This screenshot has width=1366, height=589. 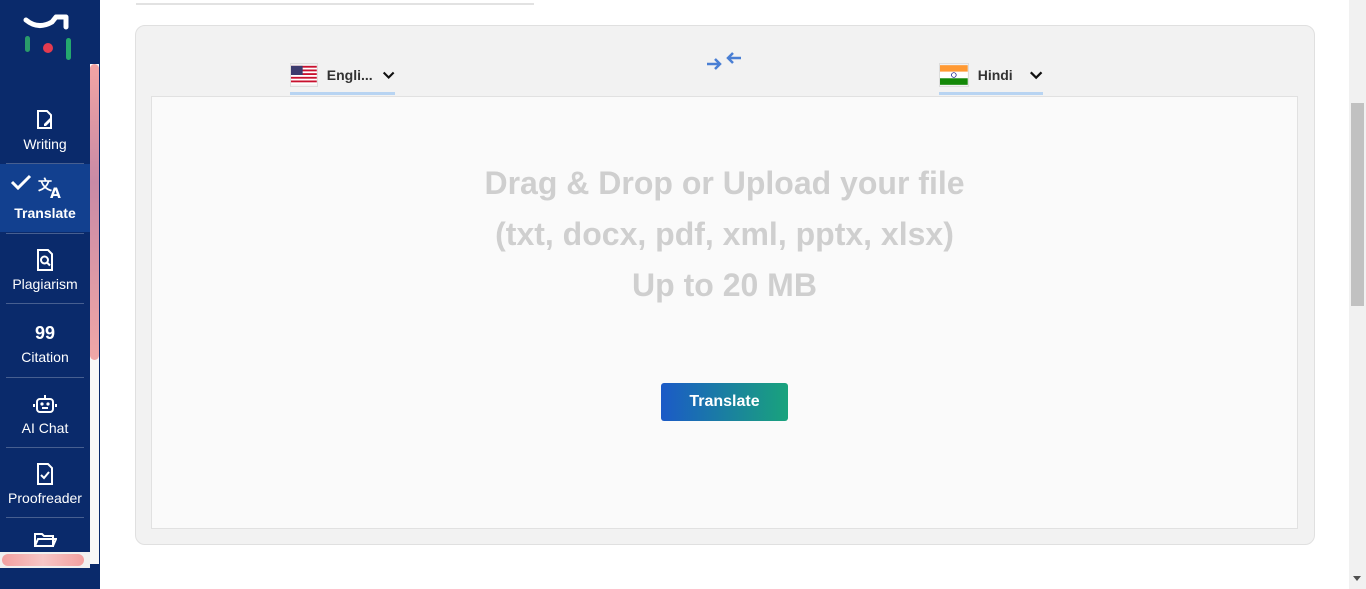 What do you see at coordinates (954, 75) in the screenshot?
I see `india-flag-icon` at bounding box center [954, 75].